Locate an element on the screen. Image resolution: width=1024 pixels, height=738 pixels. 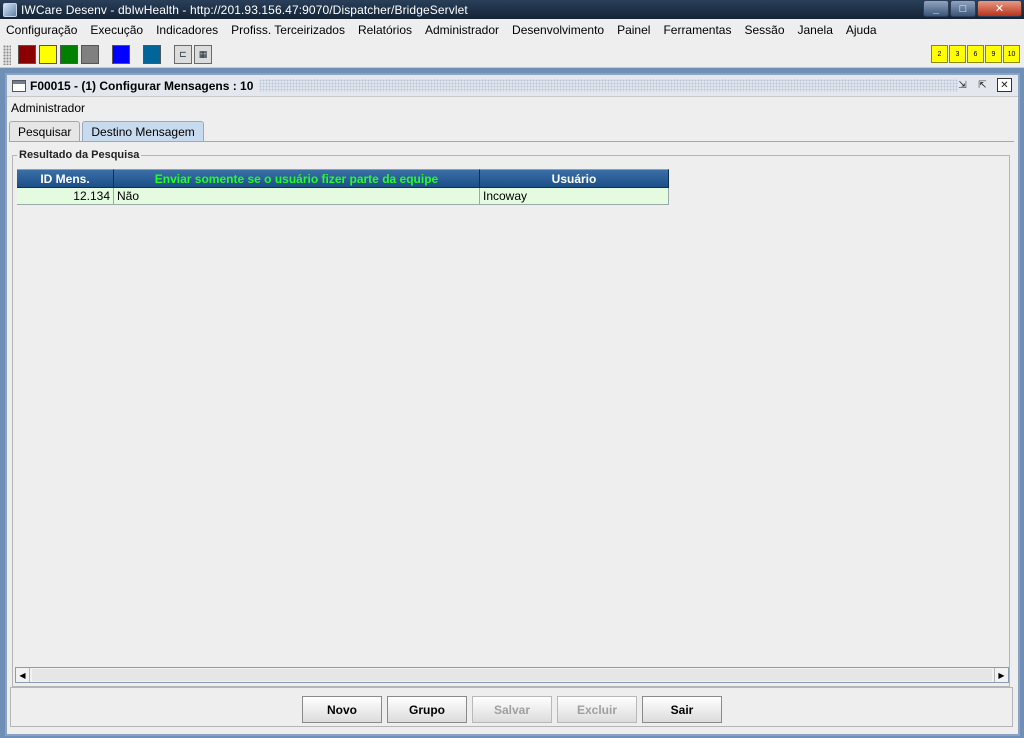
close-button: ✕ is located at coordinates (999, 8).